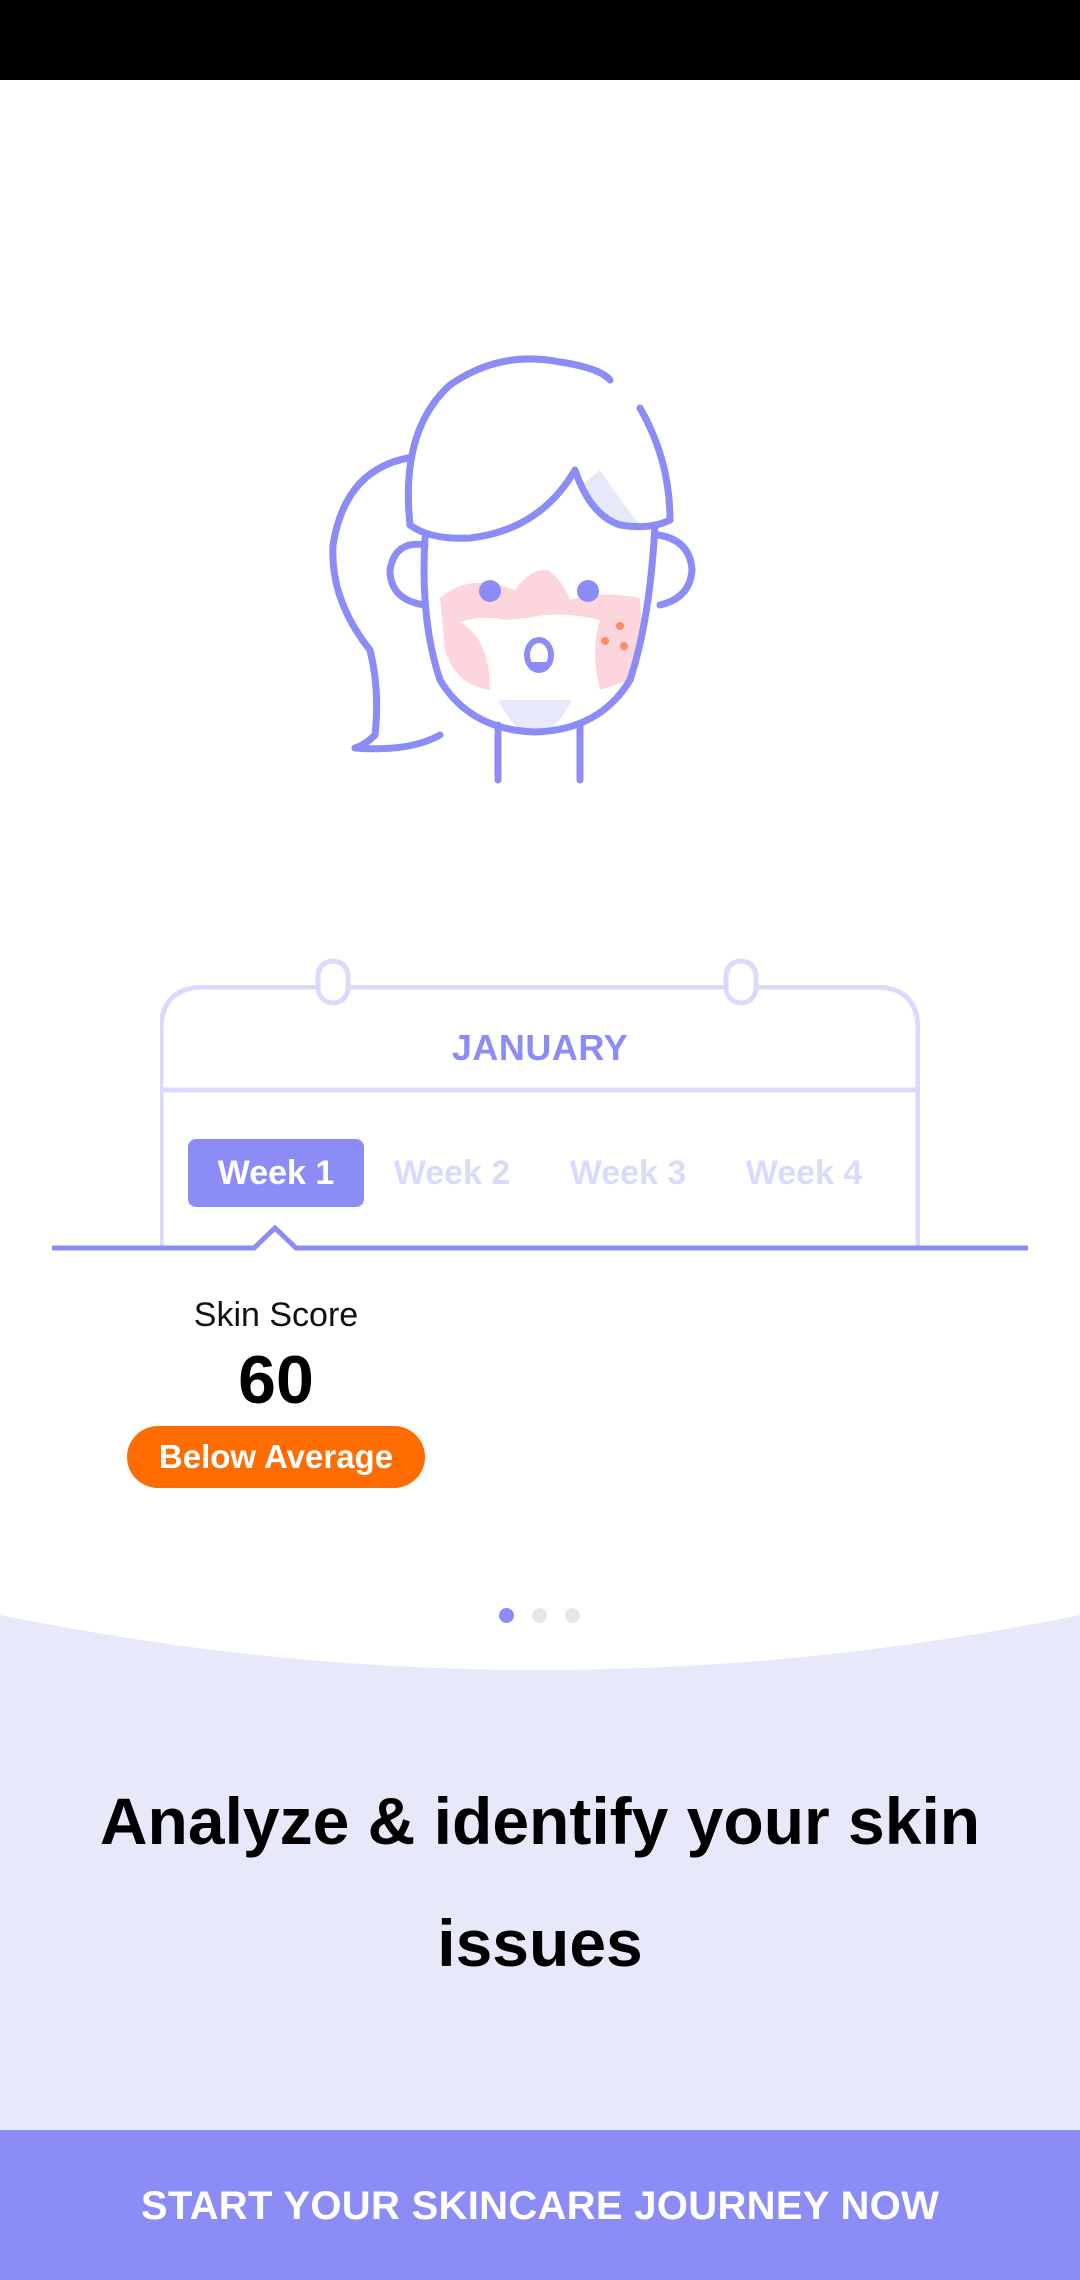 This screenshot has height=2280, width=1080. I want to click on tab-week-1: Week 1, so click(276, 1173).